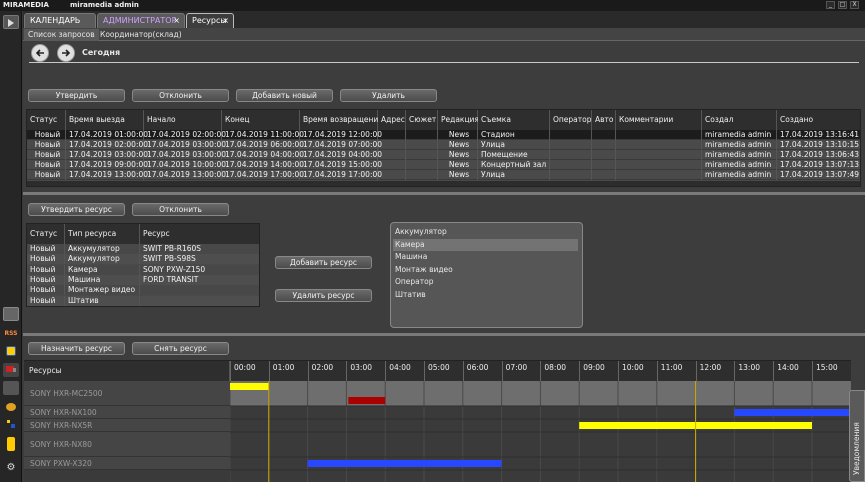 The width and height of the screenshot is (865, 482). I want to click on table-cell: Машина, so click(102, 279).